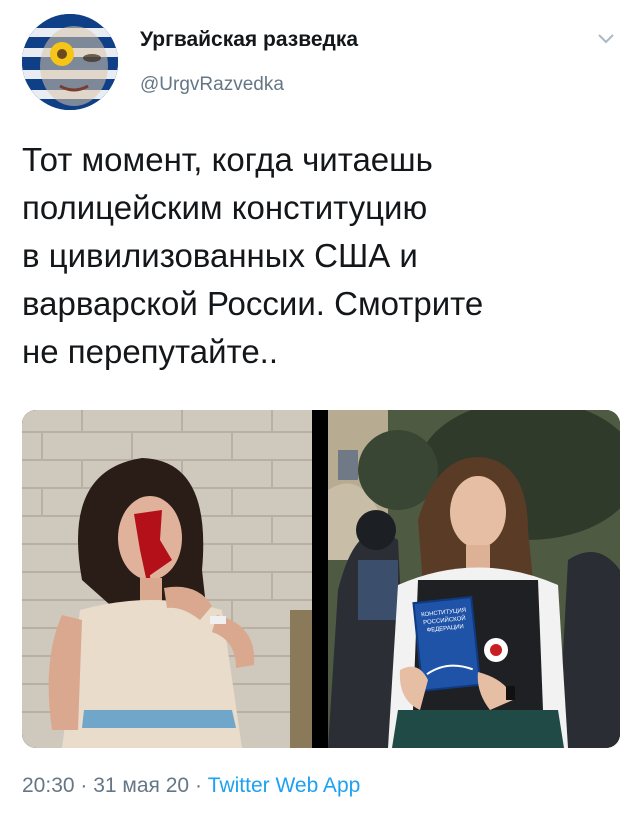 The height and width of the screenshot is (816, 640). I want to click on uruguay-flag-face-icon, so click(70, 62).